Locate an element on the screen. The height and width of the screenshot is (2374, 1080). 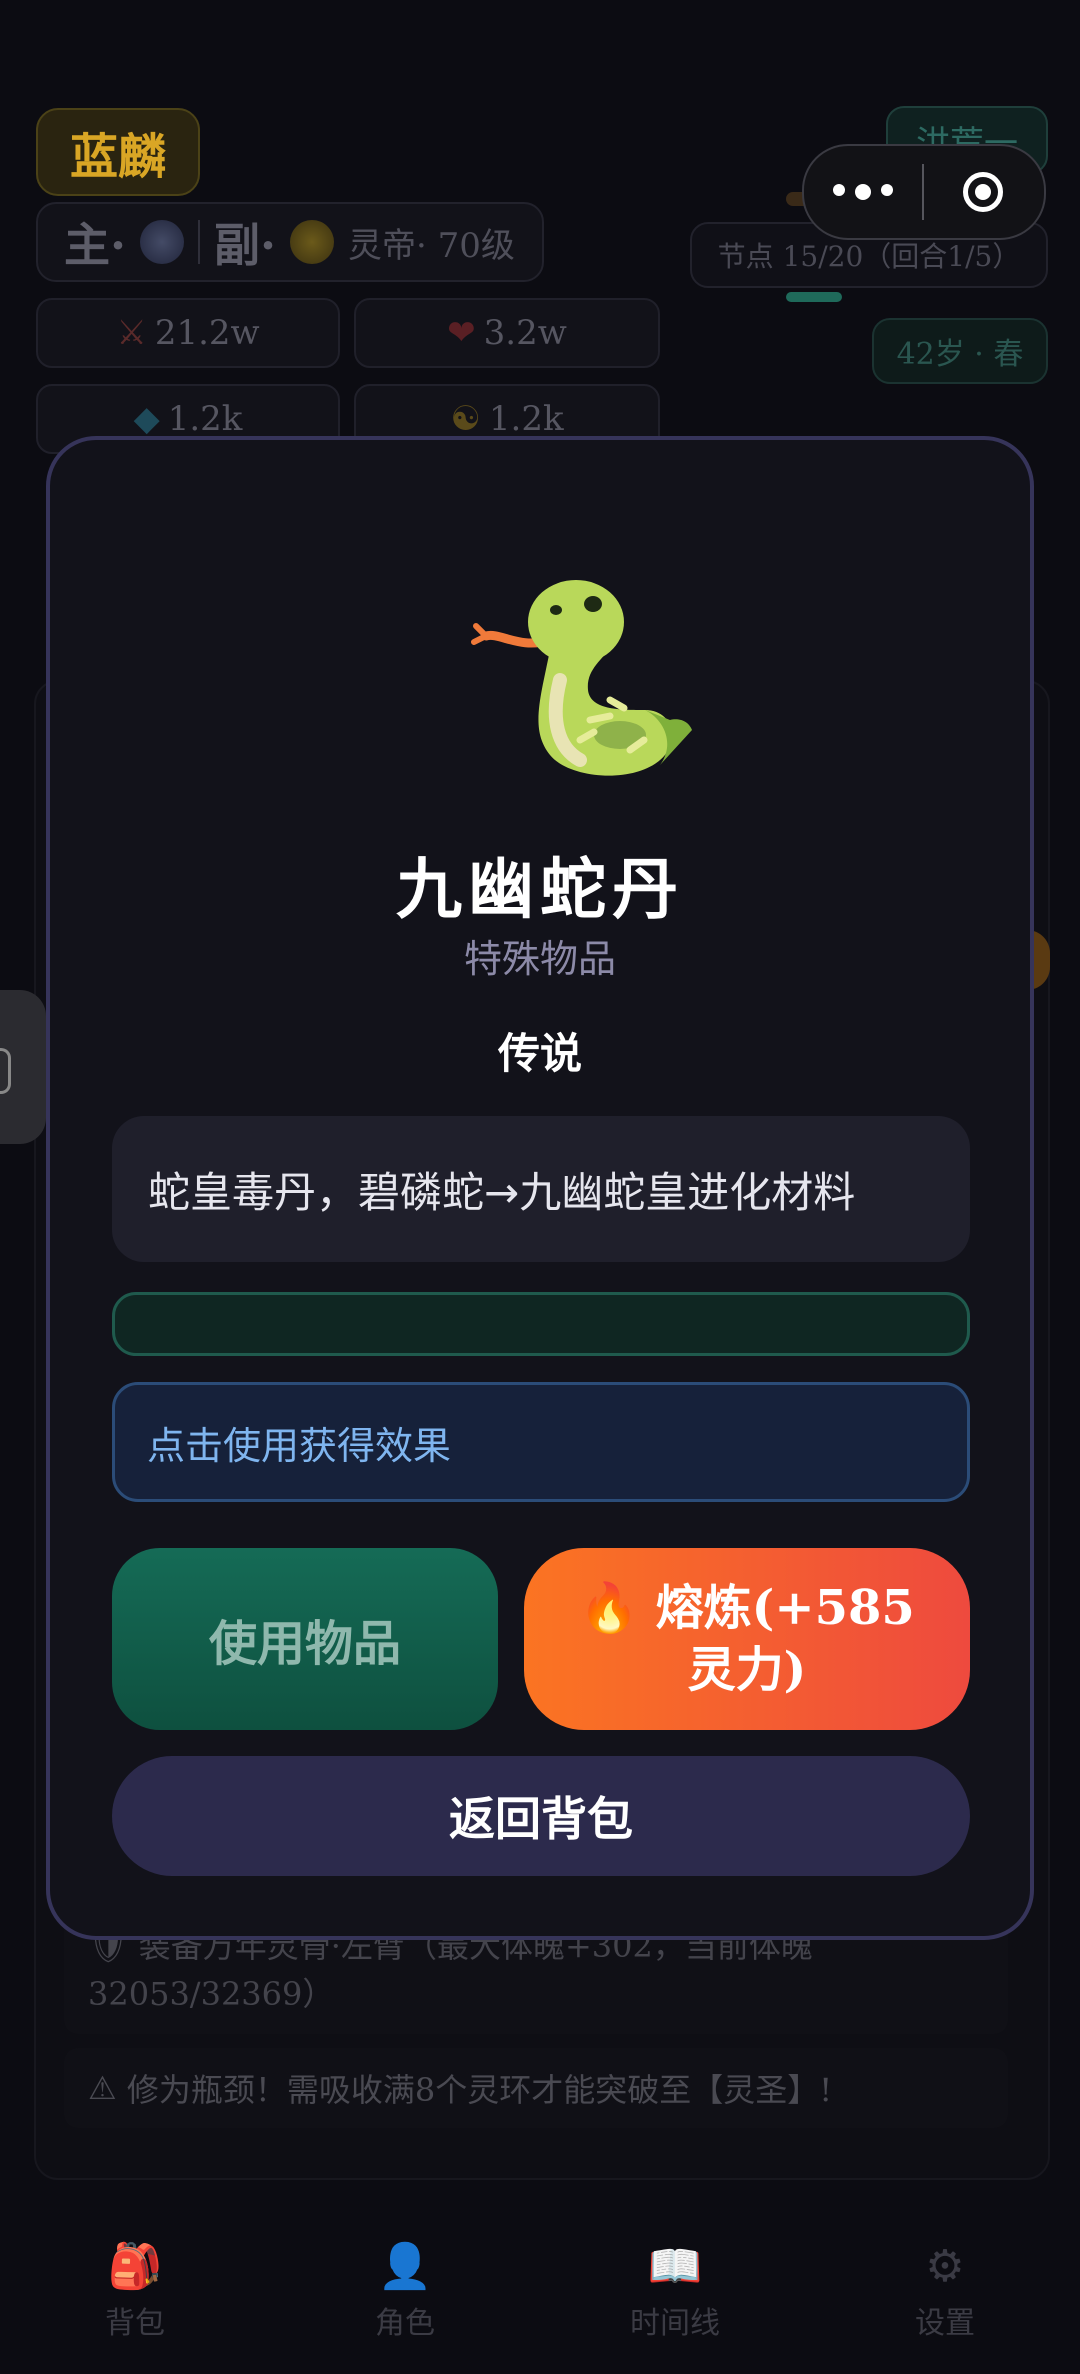
heart-icon: ❤ is located at coordinates (461, 333).